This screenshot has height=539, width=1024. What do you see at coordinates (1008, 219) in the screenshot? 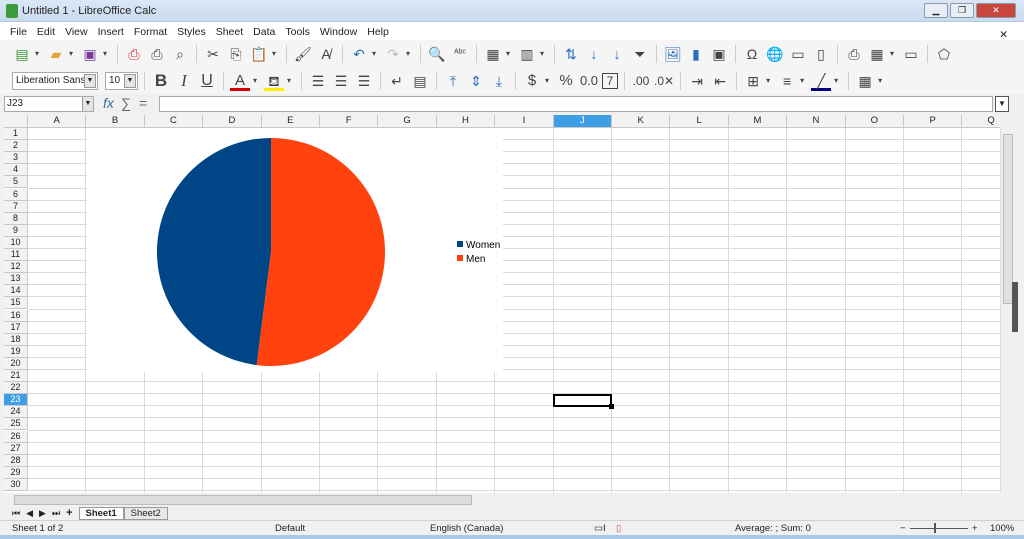
I see `vertical-scroll-thumb` at bounding box center [1008, 219].